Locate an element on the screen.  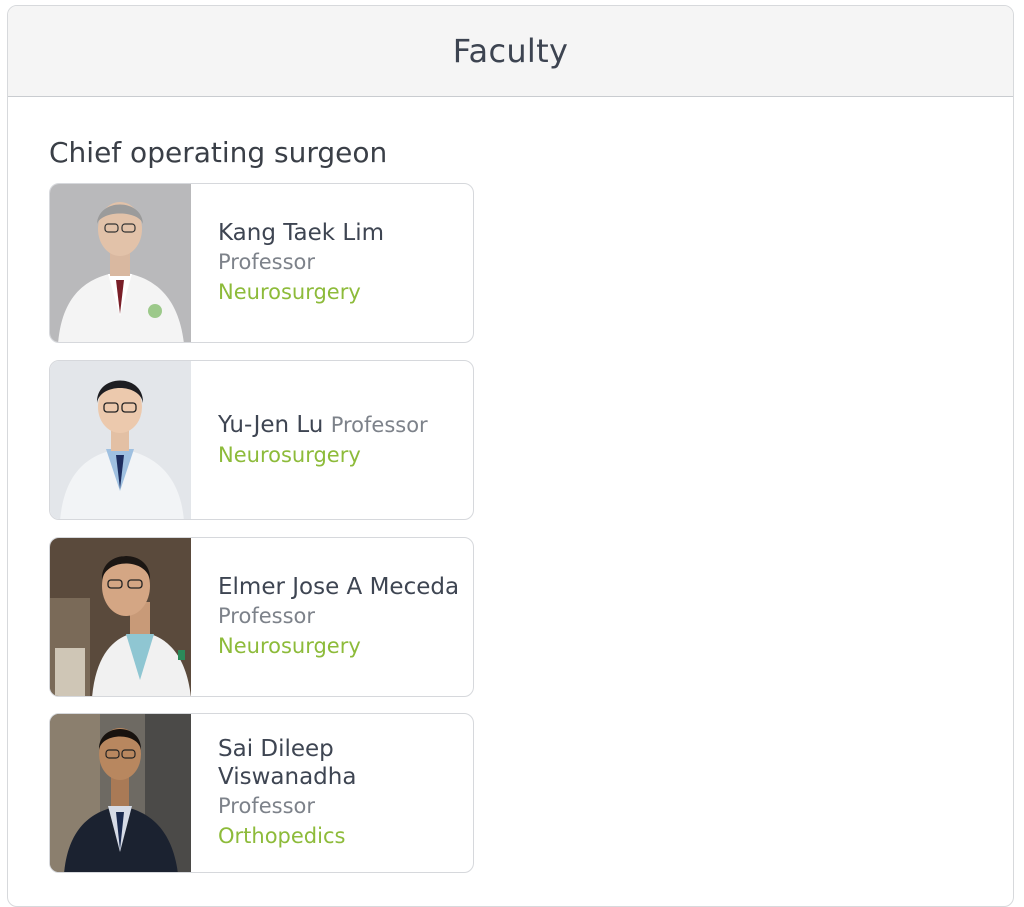
faculty-card: Kang Taek Lim Professor Neurosurgery is located at coordinates (261, 263).